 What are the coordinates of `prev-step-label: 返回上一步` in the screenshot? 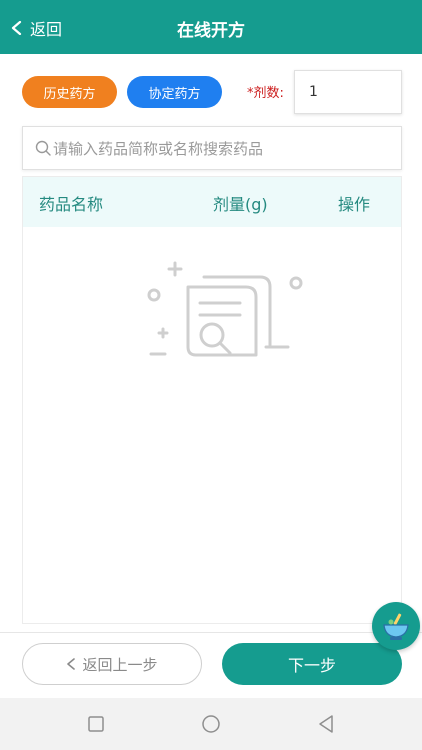 It's located at (120, 664).